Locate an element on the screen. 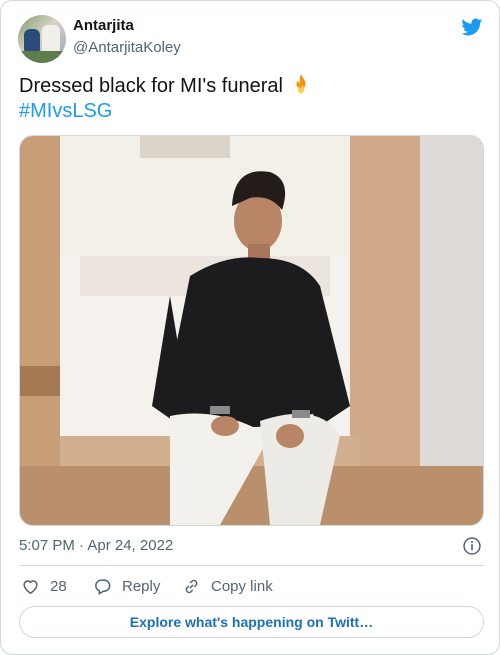 This screenshot has height=655, width=500. link-icon is located at coordinates (191, 586).